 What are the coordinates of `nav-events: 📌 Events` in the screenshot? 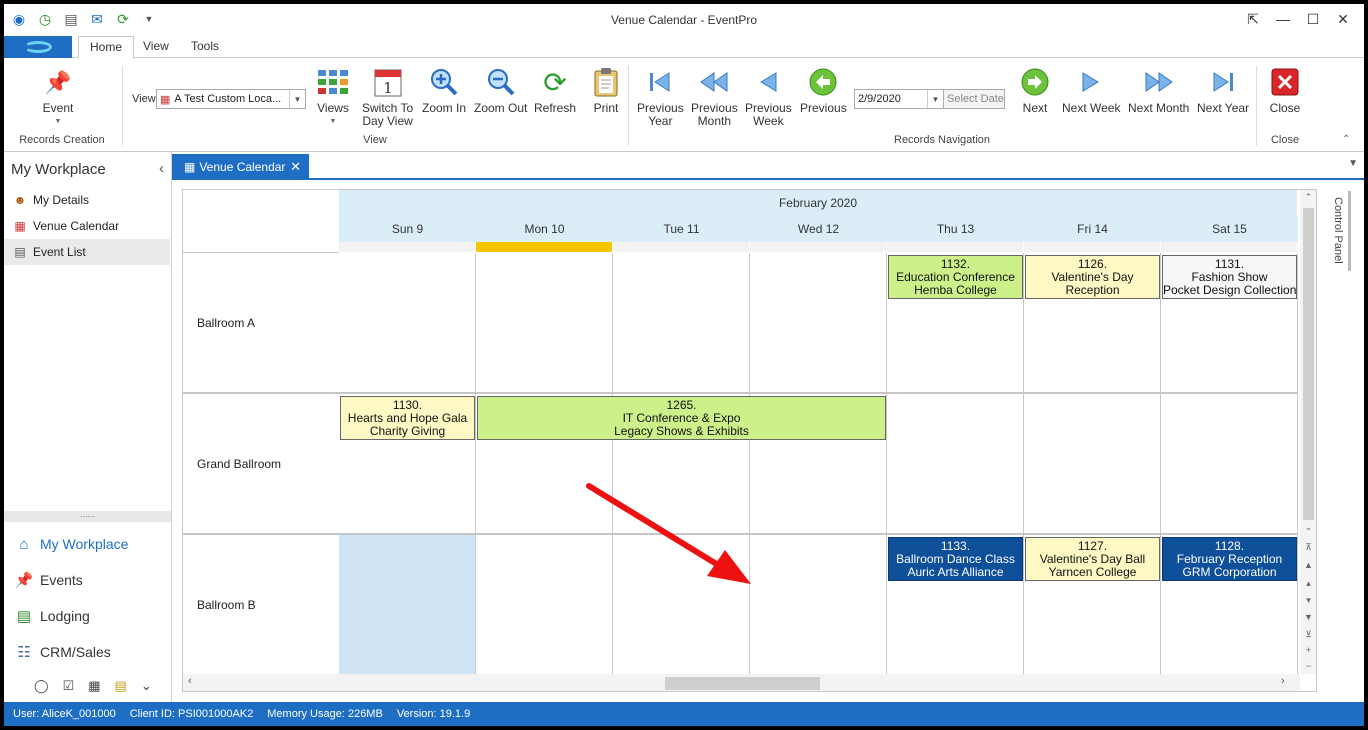 It's located at (48, 580).